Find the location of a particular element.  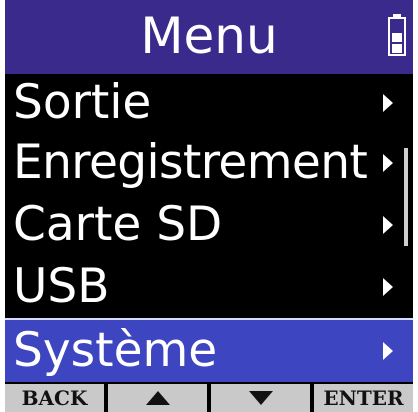

page-title: Menu is located at coordinates (209, 36).